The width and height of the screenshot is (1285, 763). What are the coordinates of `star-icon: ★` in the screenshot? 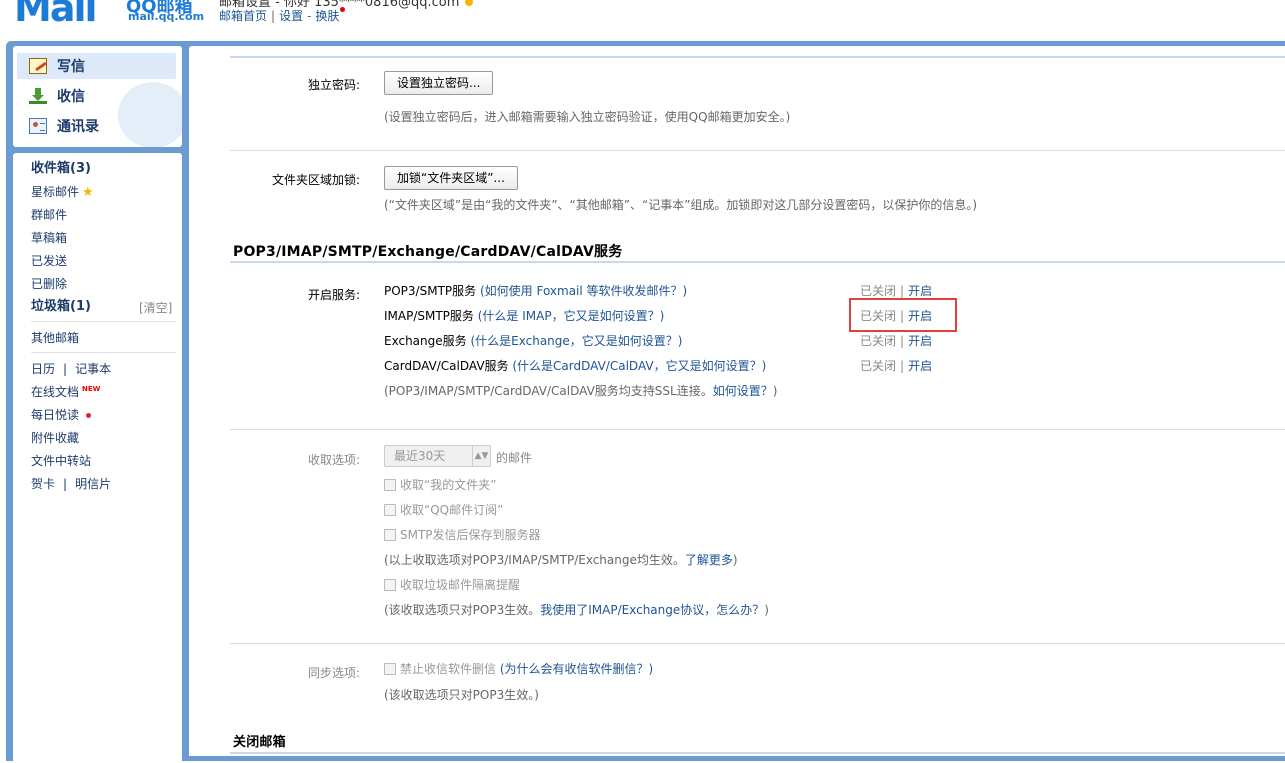 It's located at (88, 192).